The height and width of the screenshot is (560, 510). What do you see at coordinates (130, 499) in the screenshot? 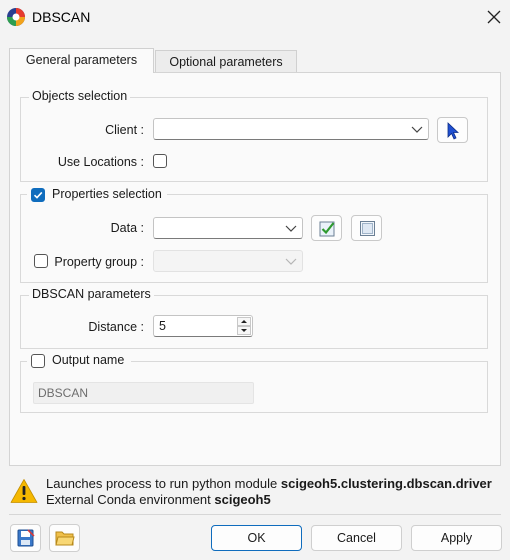
I see `info-env-prefix: External Conda environment` at bounding box center [130, 499].